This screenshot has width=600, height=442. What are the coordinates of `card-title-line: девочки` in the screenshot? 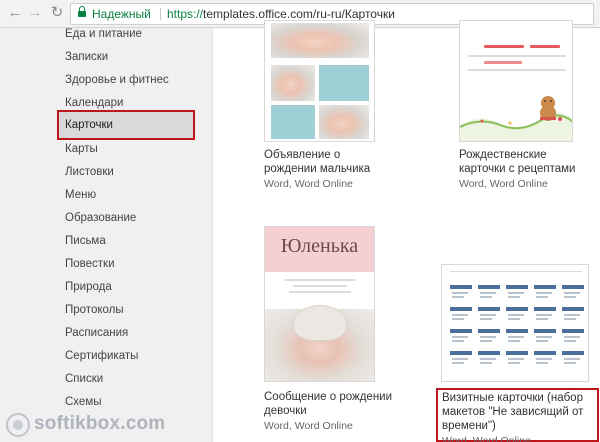 It's located at (285, 411).